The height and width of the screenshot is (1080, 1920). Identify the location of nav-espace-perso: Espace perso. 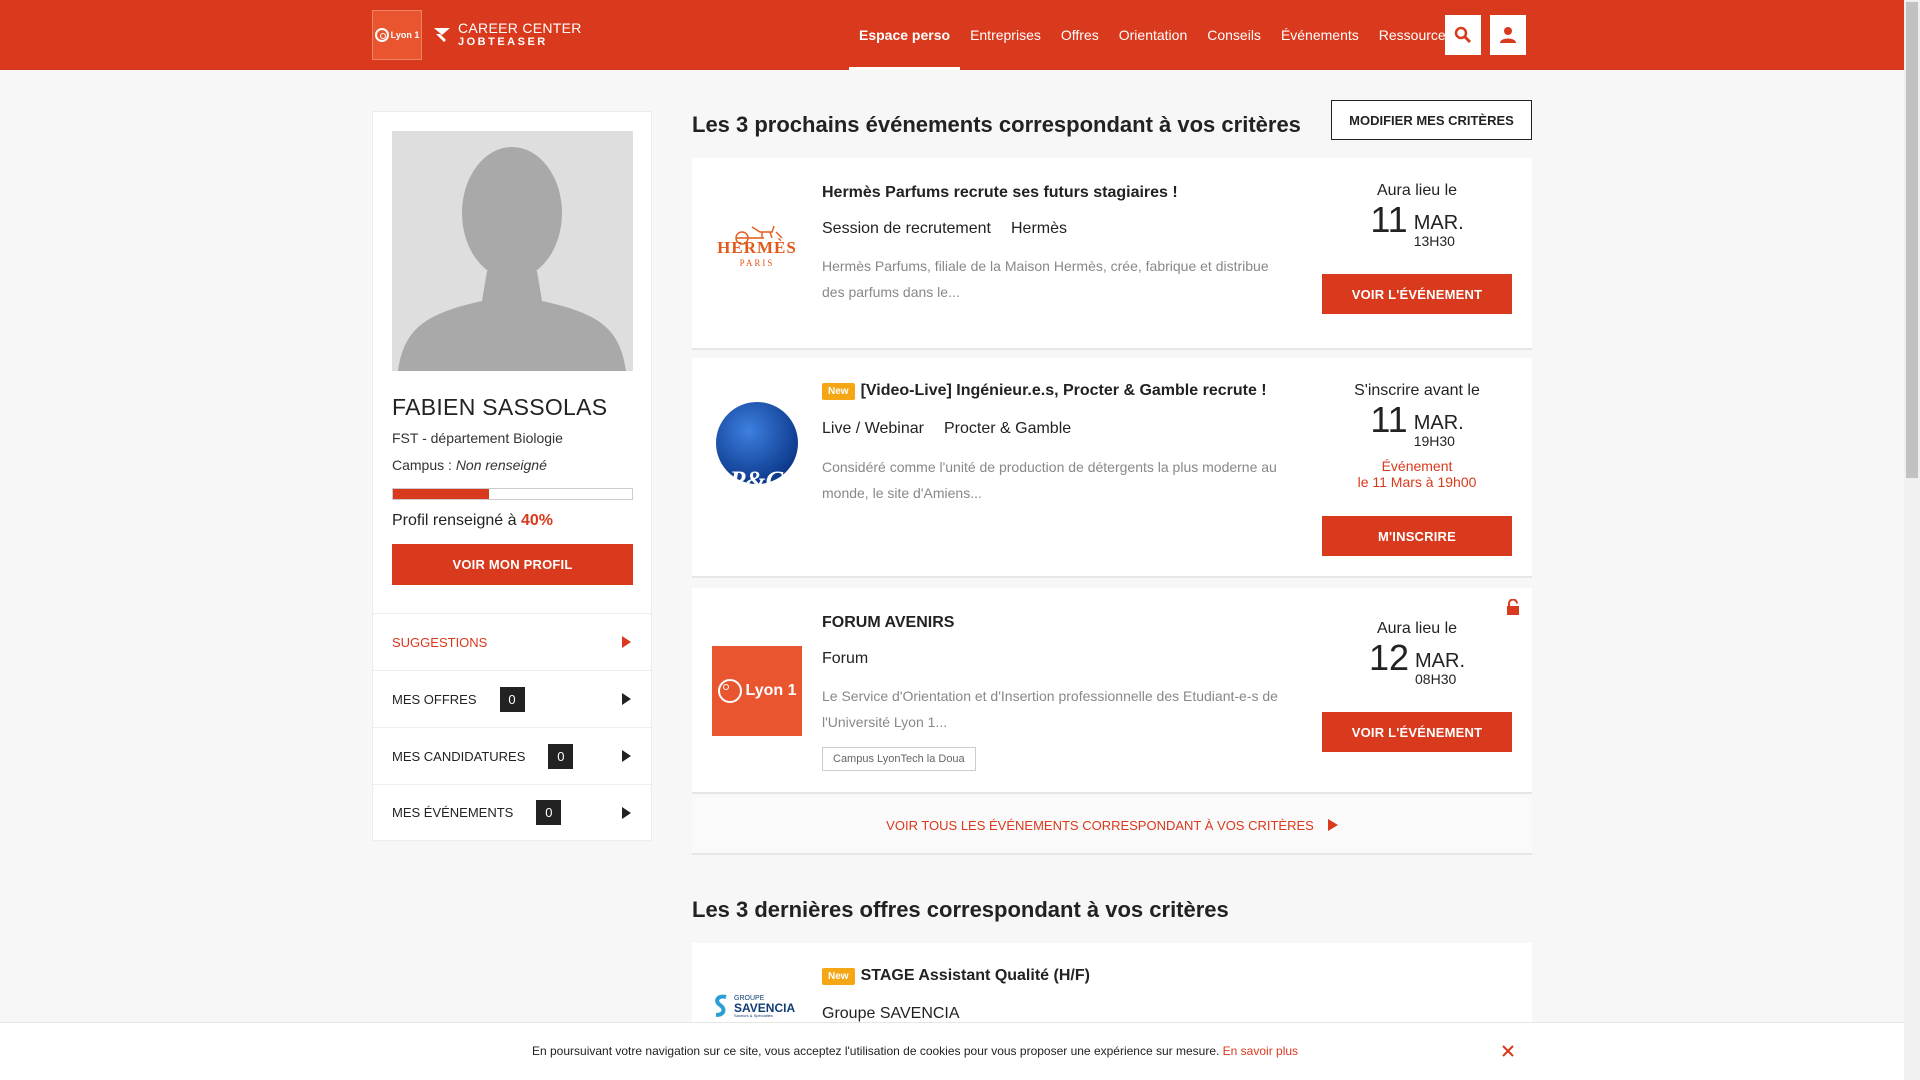
(905, 35).